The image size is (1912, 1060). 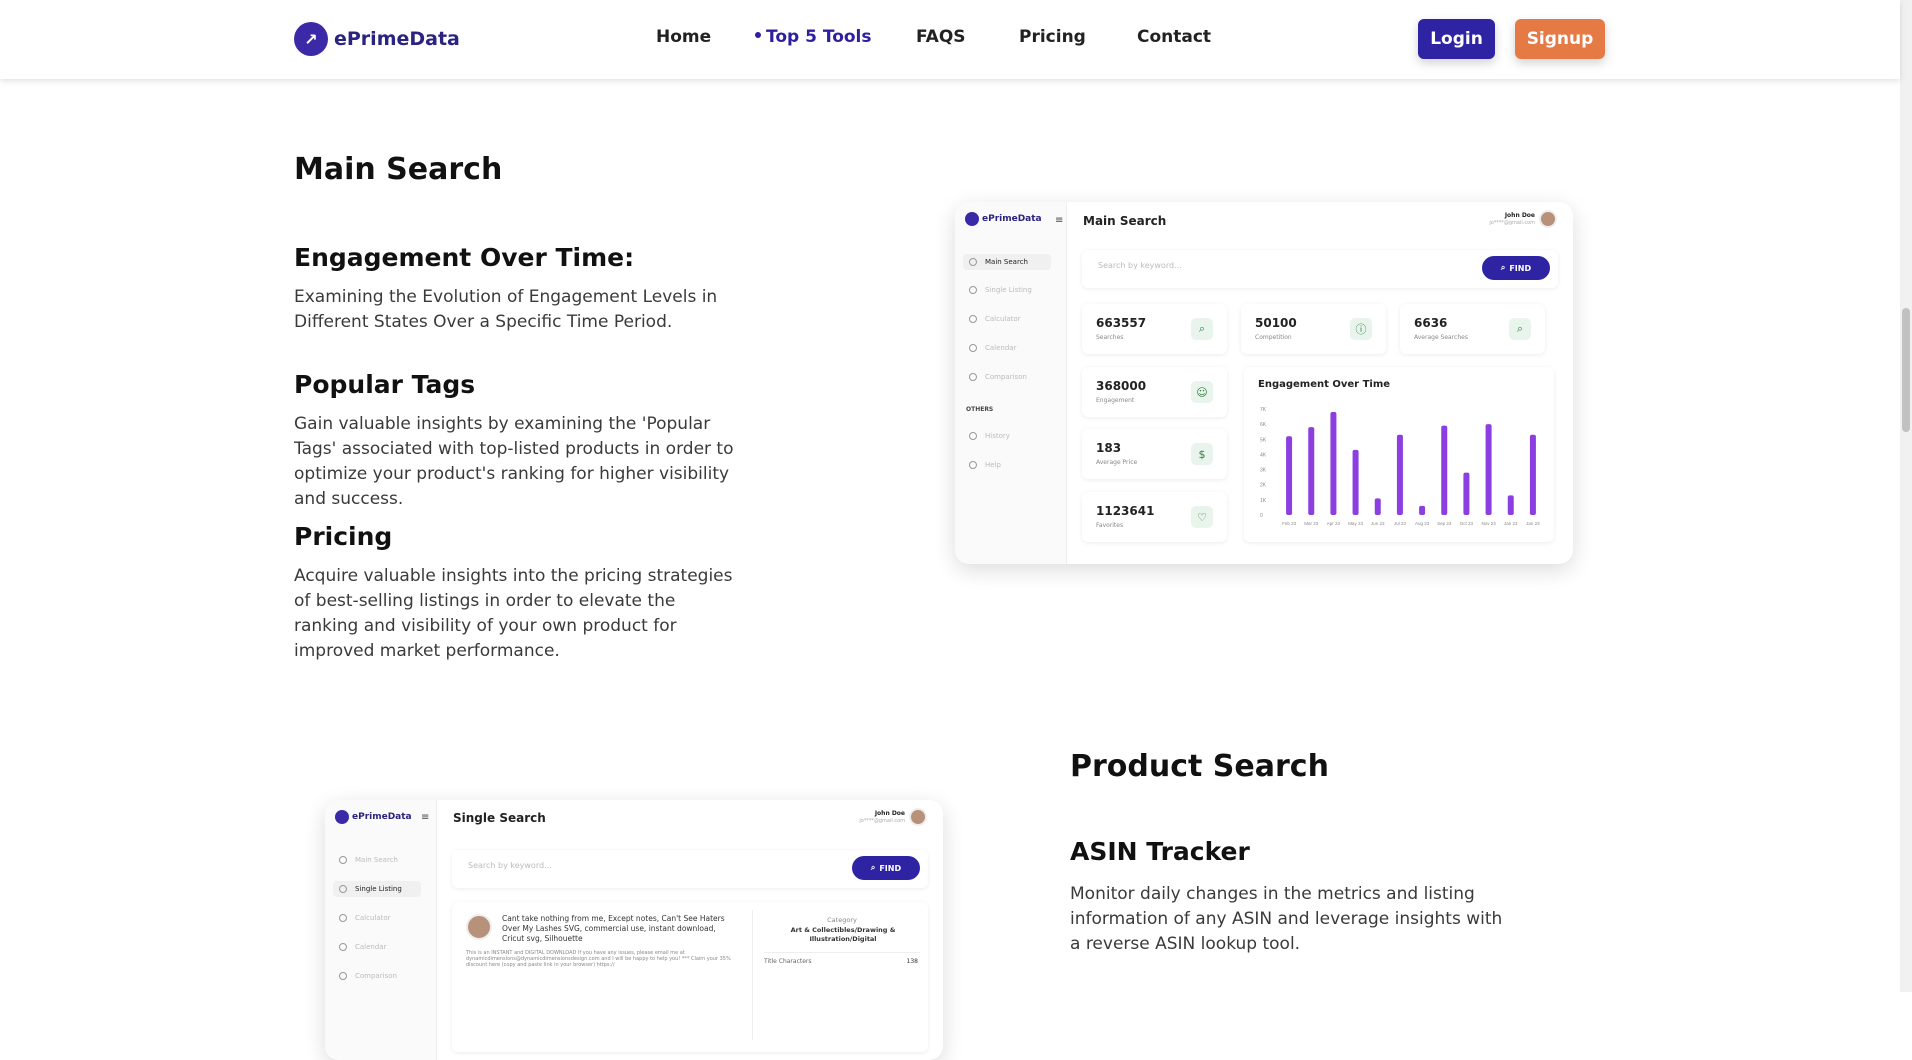 What do you see at coordinates (1154, 454) in the screenshot?
I see `mock-stat-card: 183 Average Price $` at bounding box center [1154, 454].